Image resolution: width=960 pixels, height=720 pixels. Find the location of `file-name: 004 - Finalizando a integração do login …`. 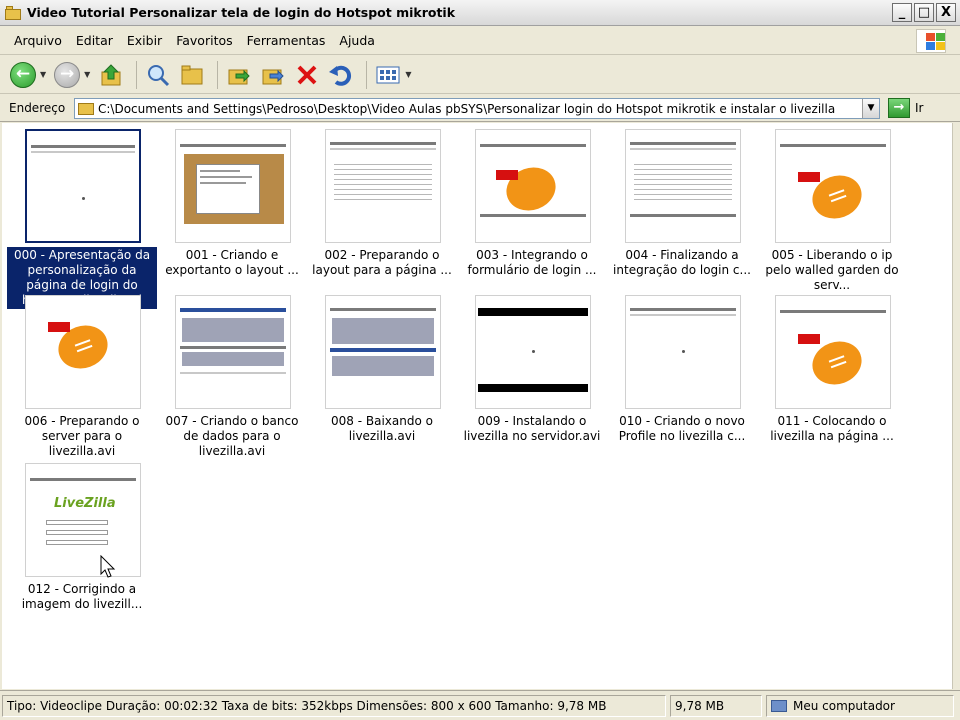

file-name: 004 - Finalizando a integração do login … is located at coordinates (682, 263).